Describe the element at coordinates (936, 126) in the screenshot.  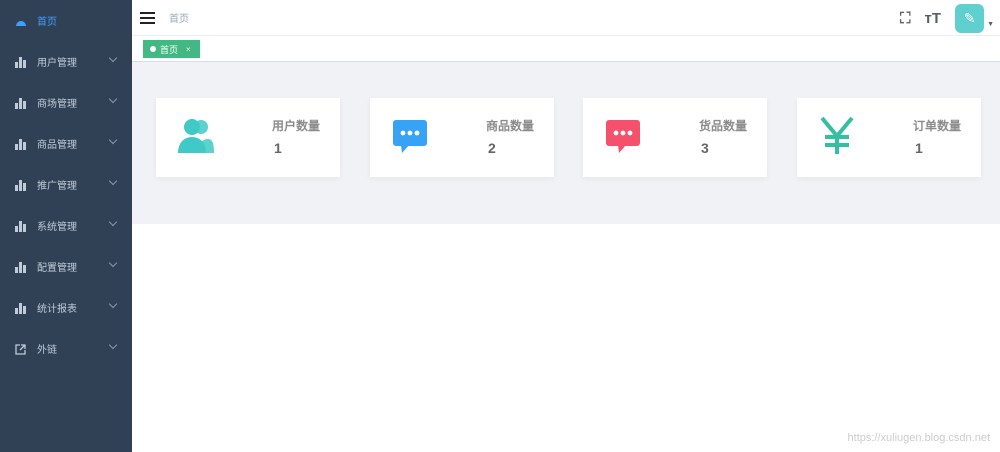
I see `card-label: 订单数量` at that location.